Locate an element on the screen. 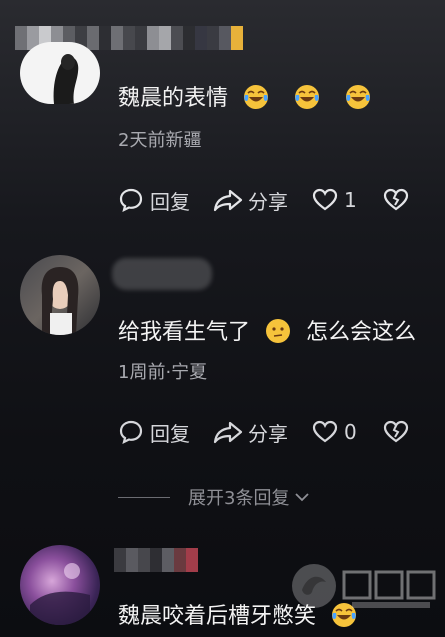 Image resolution: width=445 pixels, height=637 pixels. comment-body: 魏晨咬着后槽牙憋笑 is located at coordinates (217, 616).